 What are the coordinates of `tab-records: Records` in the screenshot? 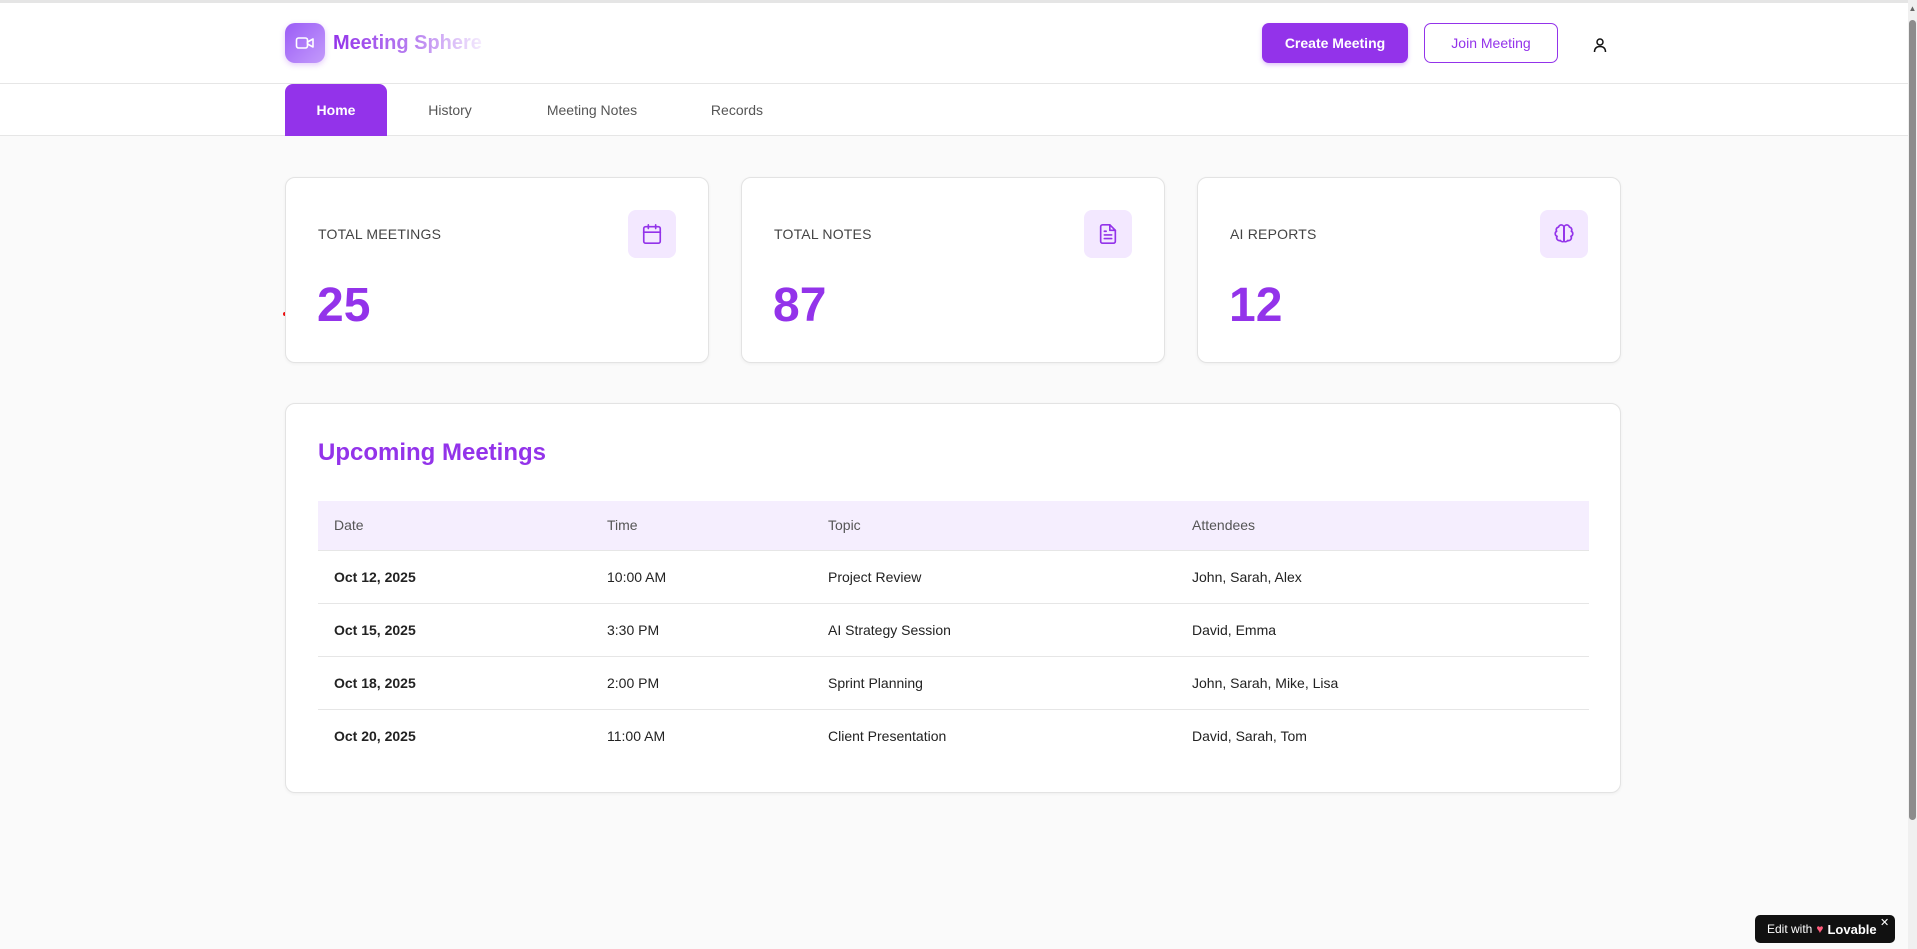 It's located at (737, 110).